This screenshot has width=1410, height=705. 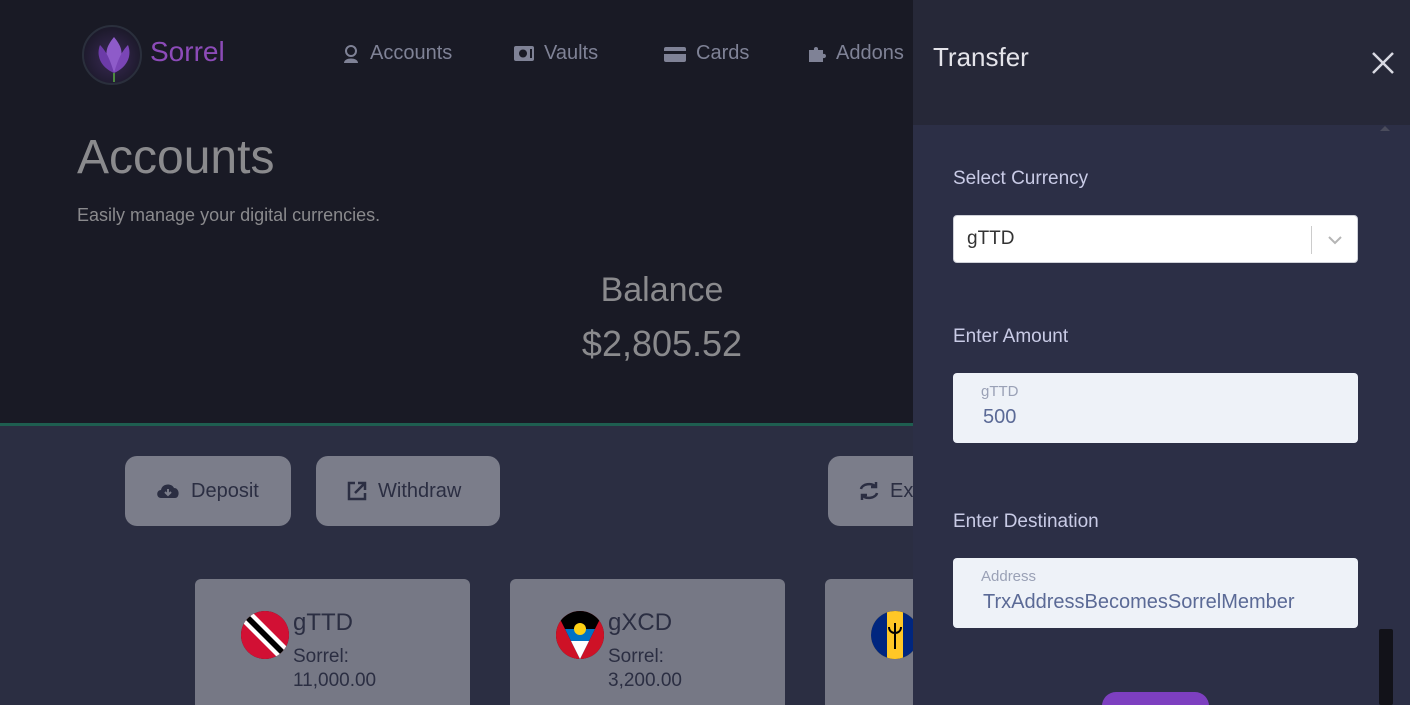 I want to click on barbados-flag, so click(x=895, y=635).